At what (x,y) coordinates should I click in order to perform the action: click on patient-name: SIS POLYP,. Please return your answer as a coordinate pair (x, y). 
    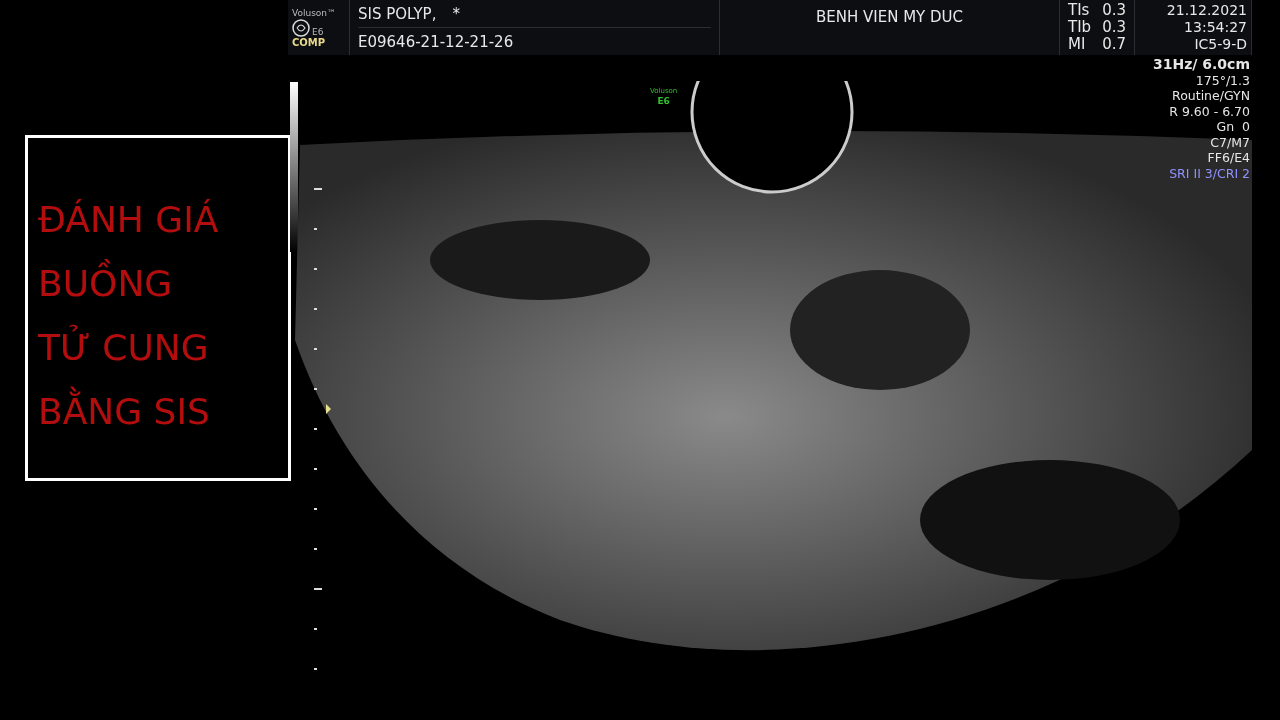
    Looking at the image, I should click on (397, 13).